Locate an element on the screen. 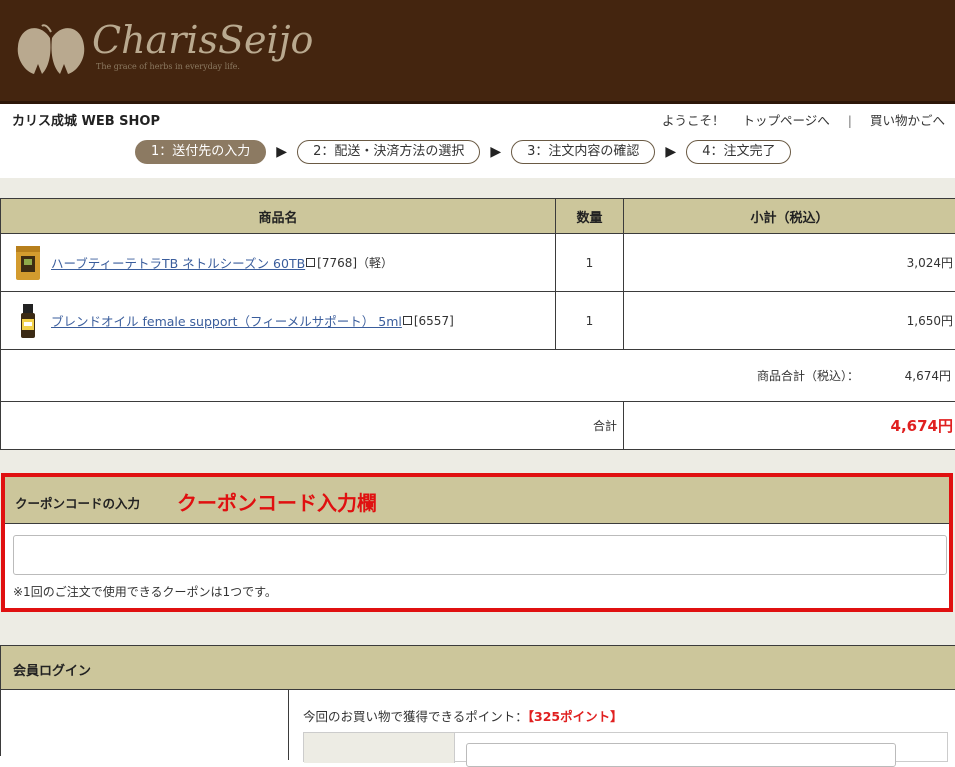 This screenshot has width=955, height=767. product-link: ブレンドオイル female support（フィーメルサポート） 5ml is located at coordinates (226, 320).